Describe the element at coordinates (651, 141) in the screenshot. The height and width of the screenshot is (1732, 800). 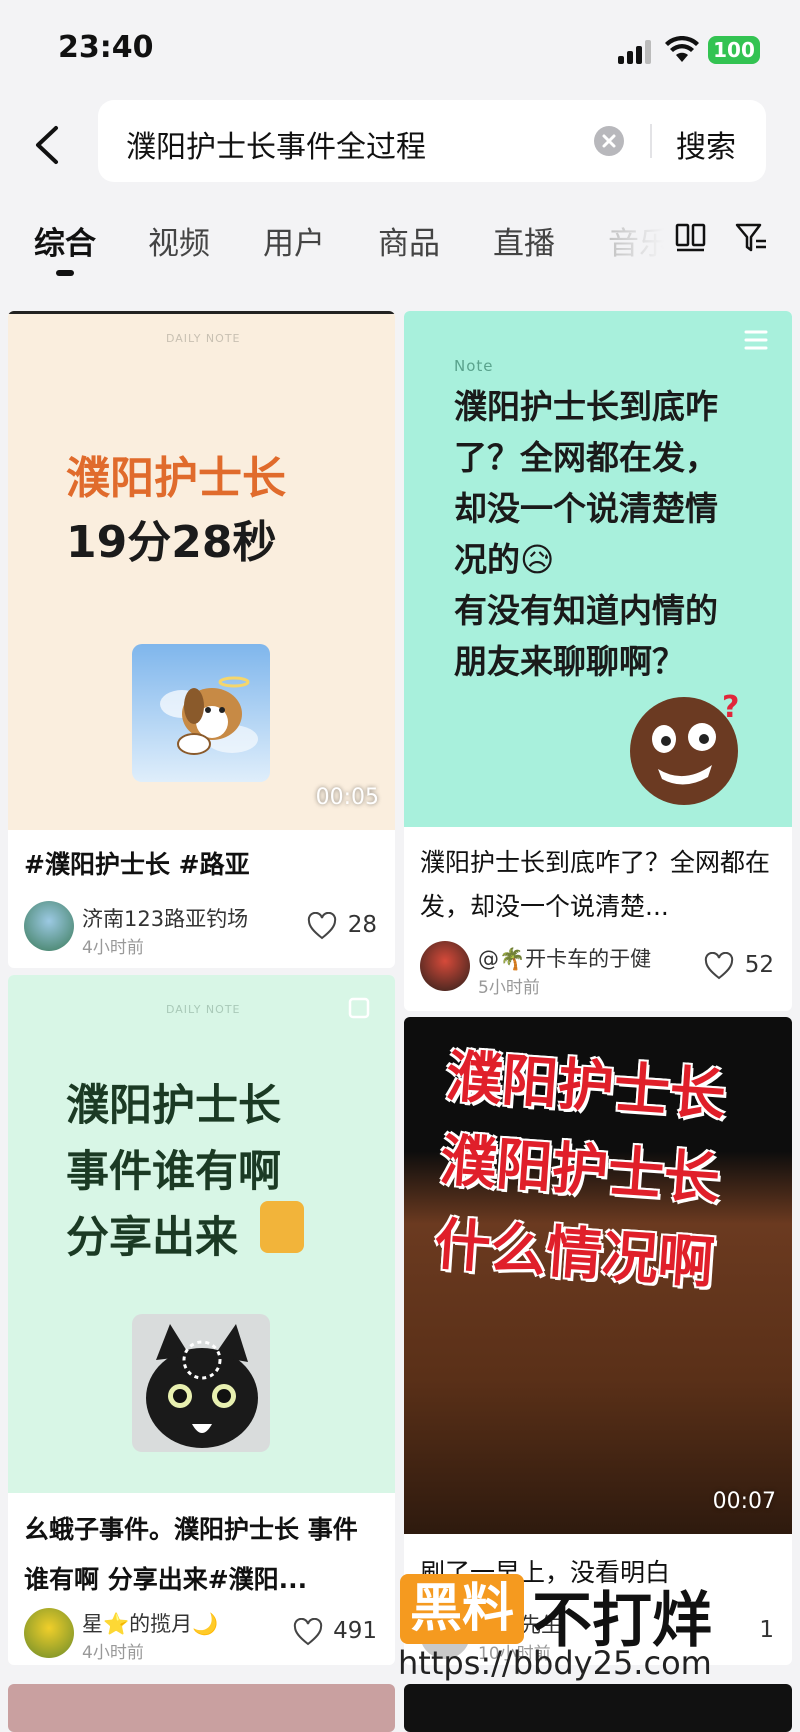
I see `divider` at that location.